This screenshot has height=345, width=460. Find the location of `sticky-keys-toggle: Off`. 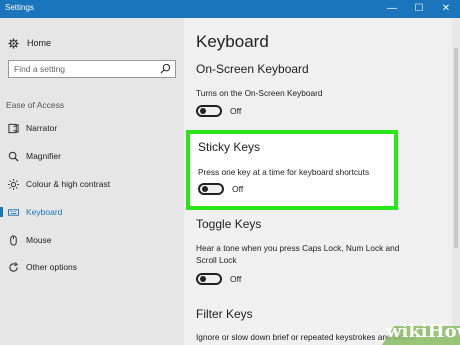

sticky-keys-toggle: Off is located at coordinates (220, 189).